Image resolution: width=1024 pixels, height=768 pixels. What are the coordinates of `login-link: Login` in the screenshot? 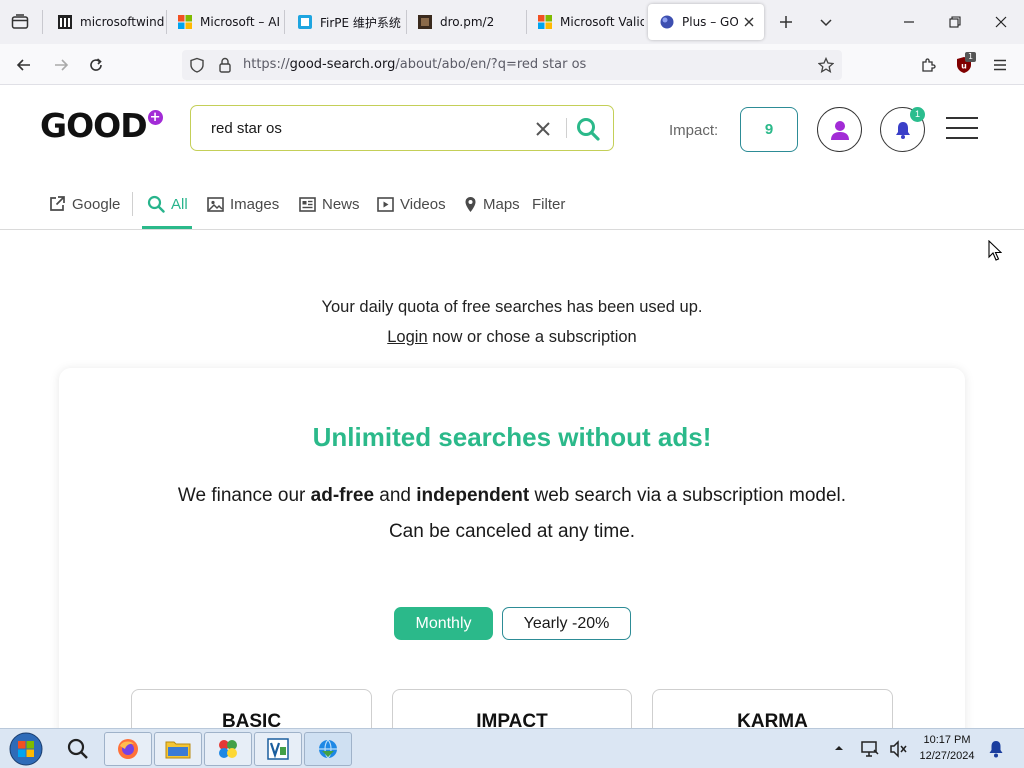 It's located at (407, 337).